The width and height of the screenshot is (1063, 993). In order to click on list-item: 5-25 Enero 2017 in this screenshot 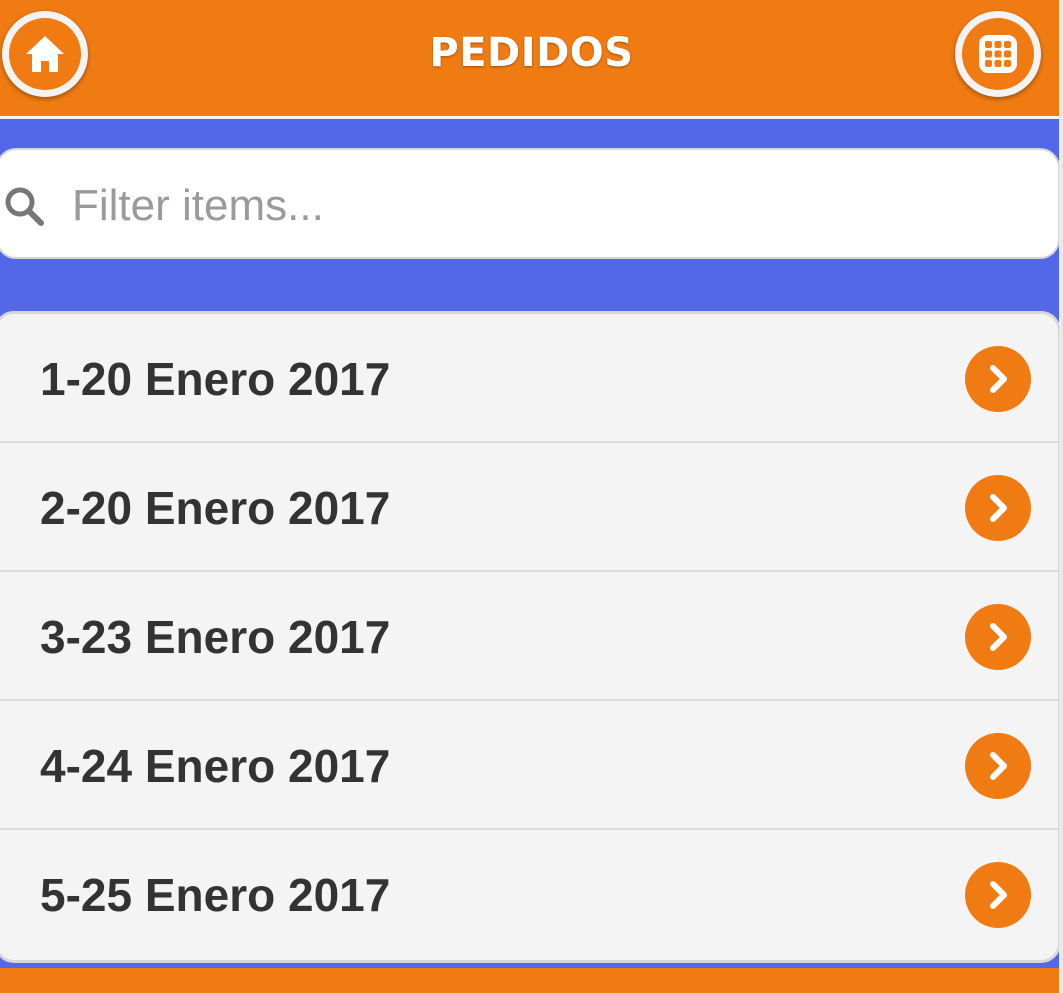, I will do `click(529, 894)`.